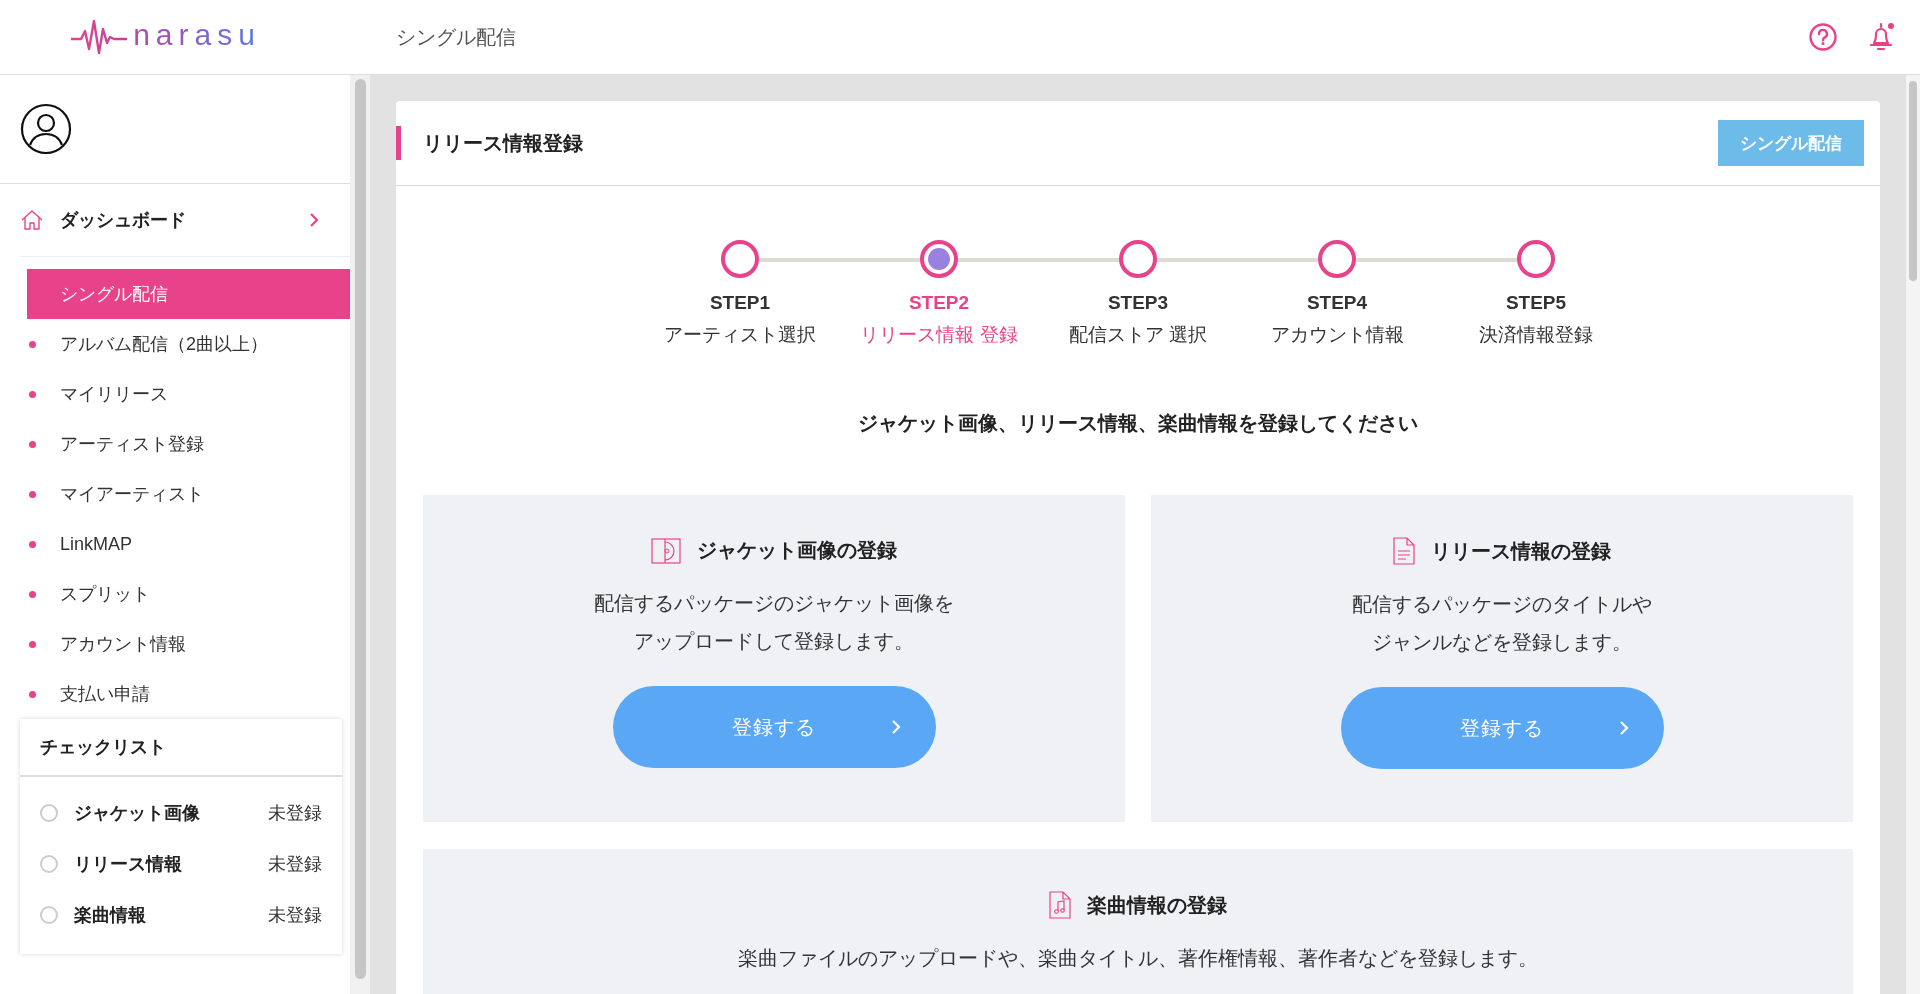  Describe the element at coordinates (456, 37) in the screenshot. I see `page-title: シングル配信` at that location.